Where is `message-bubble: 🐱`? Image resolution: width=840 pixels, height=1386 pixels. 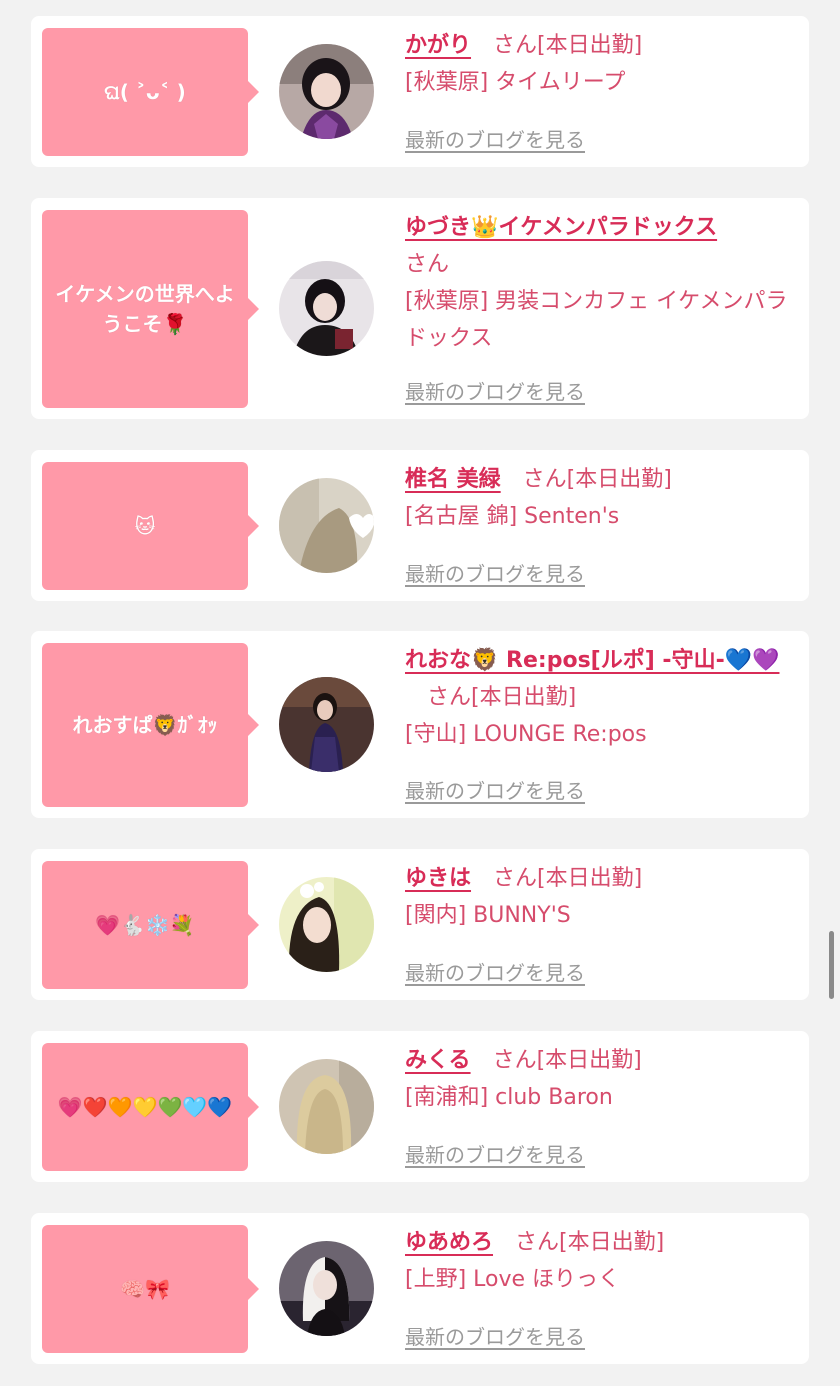 message-bubble: 🐱 is located at coordinates (150, 526).